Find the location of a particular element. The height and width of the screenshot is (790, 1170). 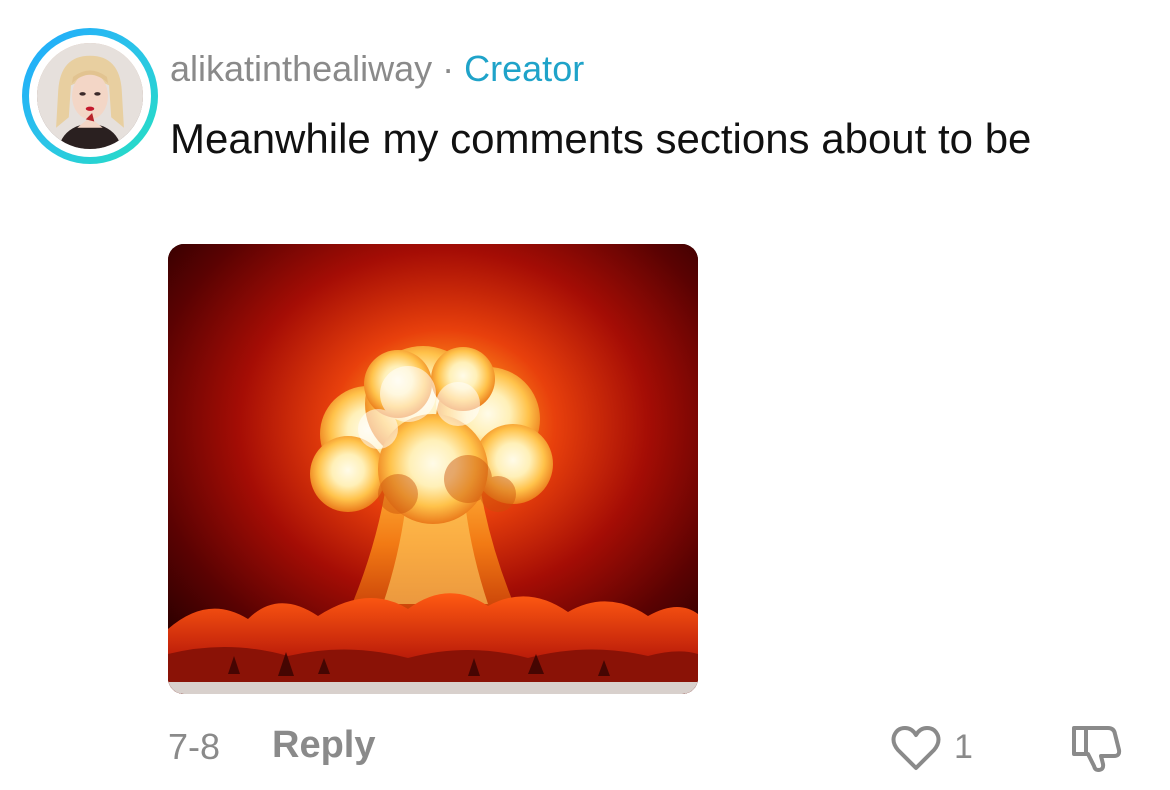

thumbs-down-icon is located at coordinates (1096, 748).